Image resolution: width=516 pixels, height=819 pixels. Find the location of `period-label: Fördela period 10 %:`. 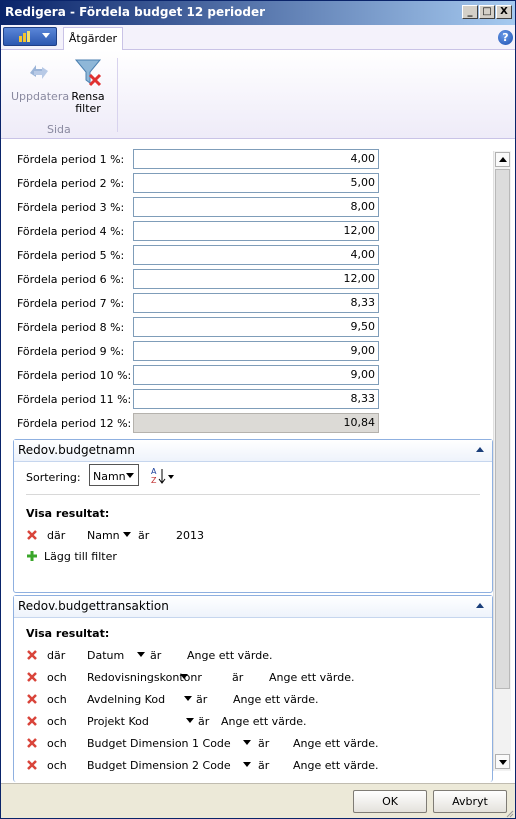

period-label: Fördela period 10 %: is located at coordinates (74, 375).